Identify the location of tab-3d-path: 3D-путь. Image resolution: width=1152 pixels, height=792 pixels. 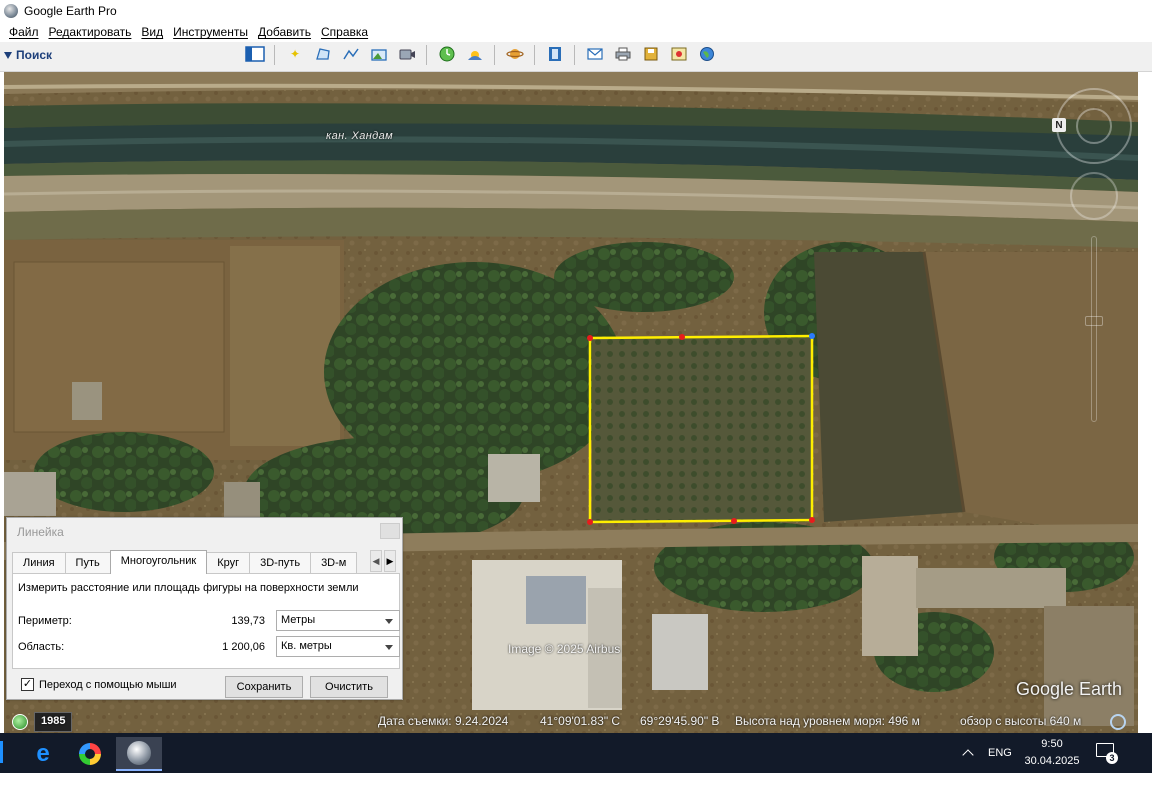
(280, 563).